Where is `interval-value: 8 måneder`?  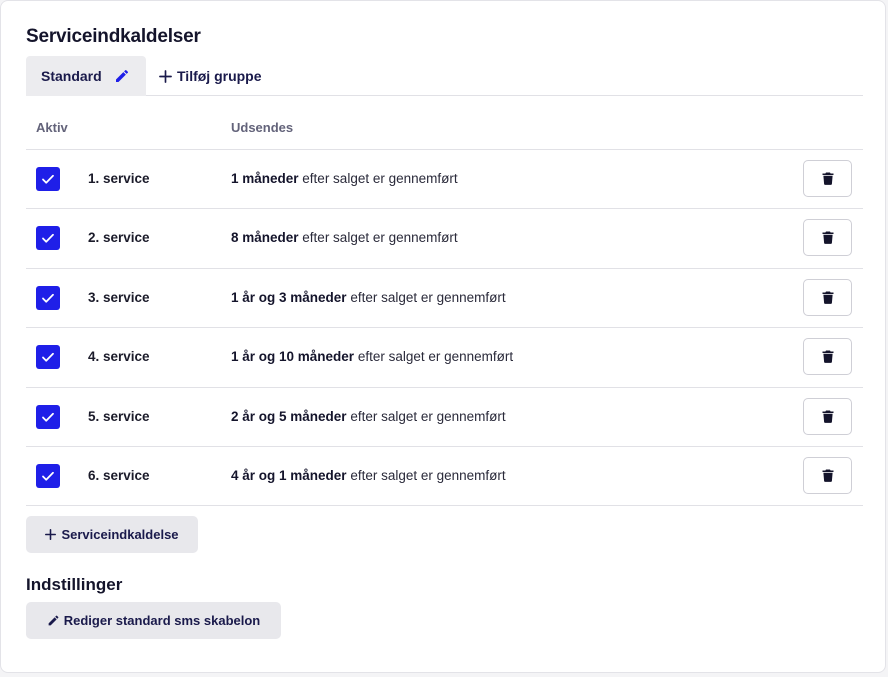
interval-value: 8 måneder is located at coordinates (265, 238).